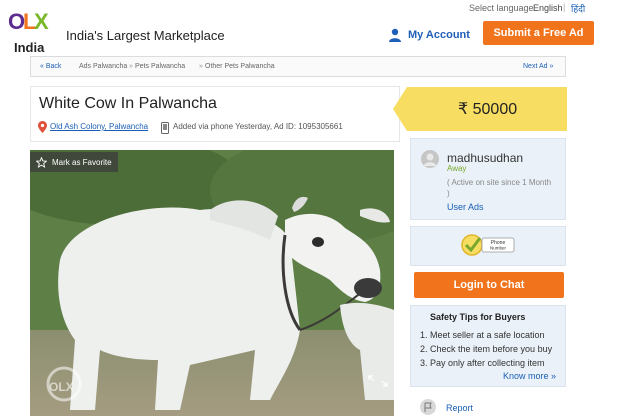  Describe the element at coordinates (439, 35) in the screenshot. I see `my-account-label: My Account` at that location.